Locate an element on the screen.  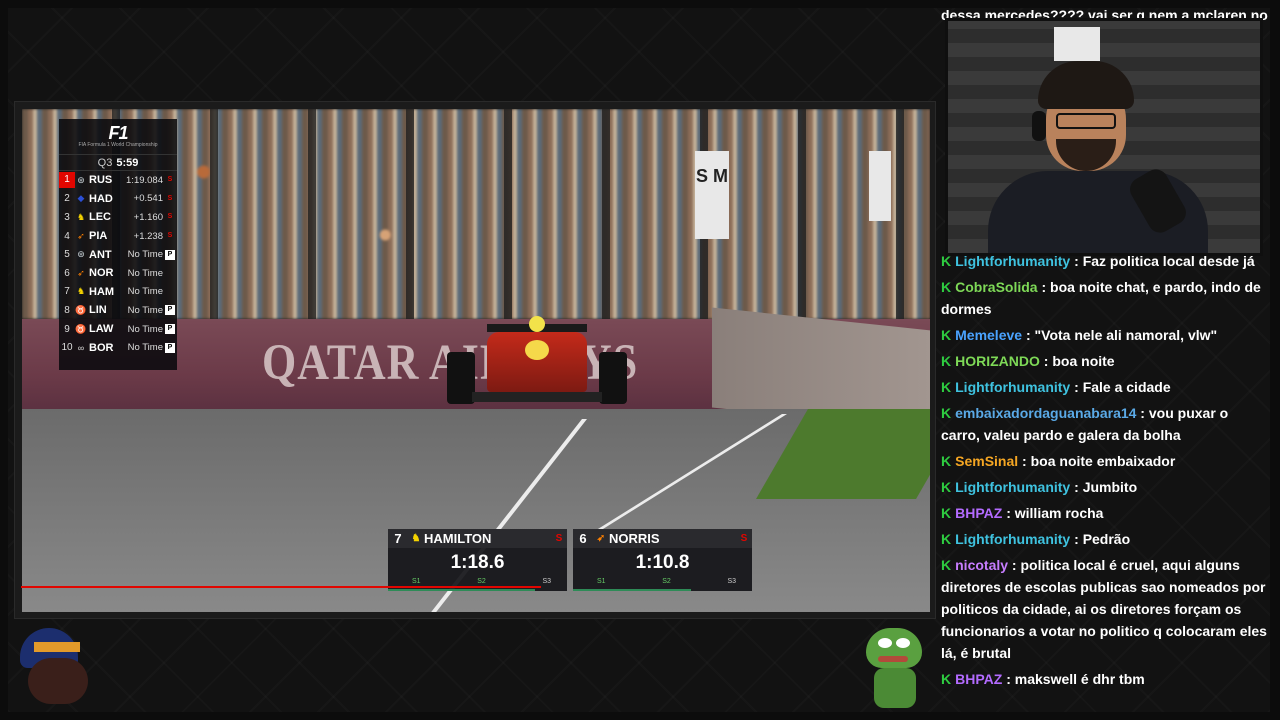
driver-code: HAD is located at coordinates (101, 198).